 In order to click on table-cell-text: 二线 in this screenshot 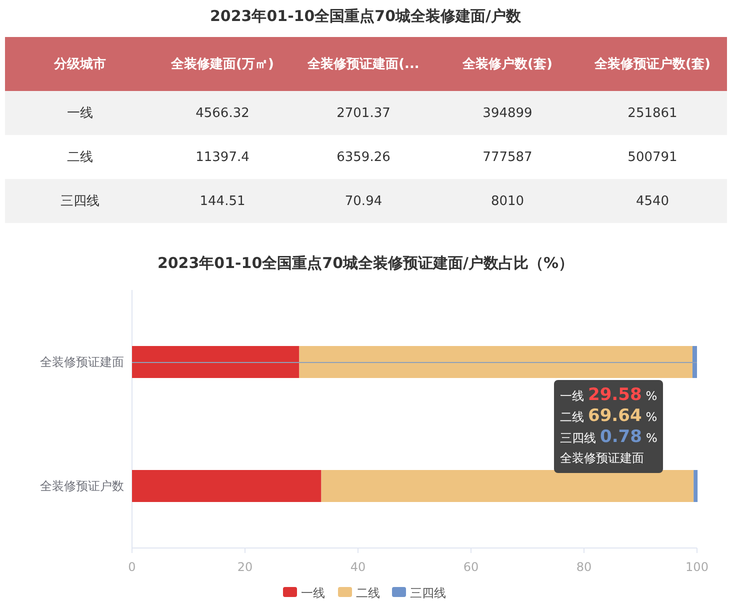, I will do `click(80, 157)`.